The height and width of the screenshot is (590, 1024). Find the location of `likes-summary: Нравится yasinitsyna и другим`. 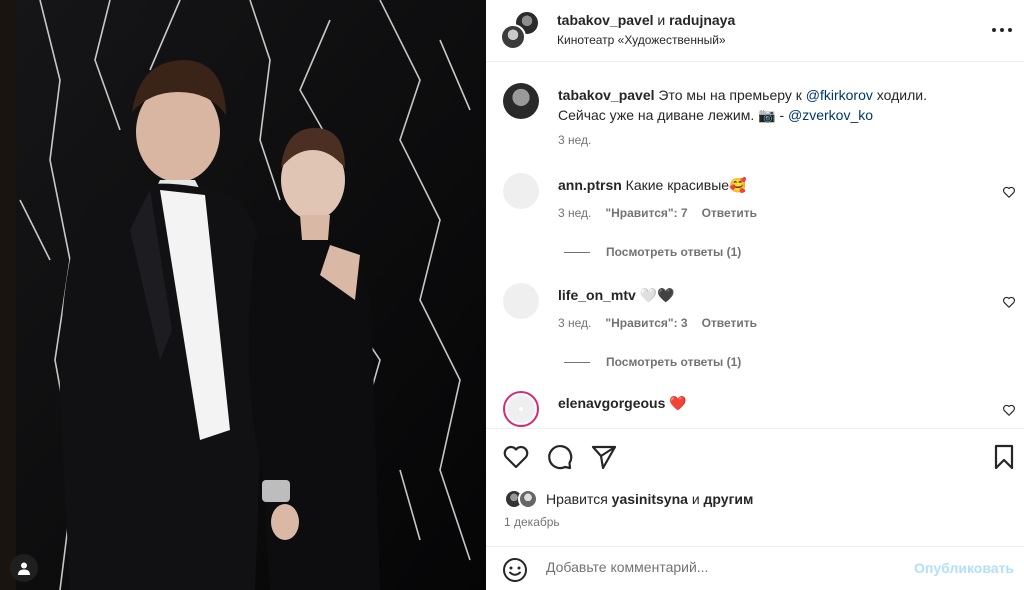

likes-summary: Нравится yasinitsyna и другим is located at coordinates (628, 499).